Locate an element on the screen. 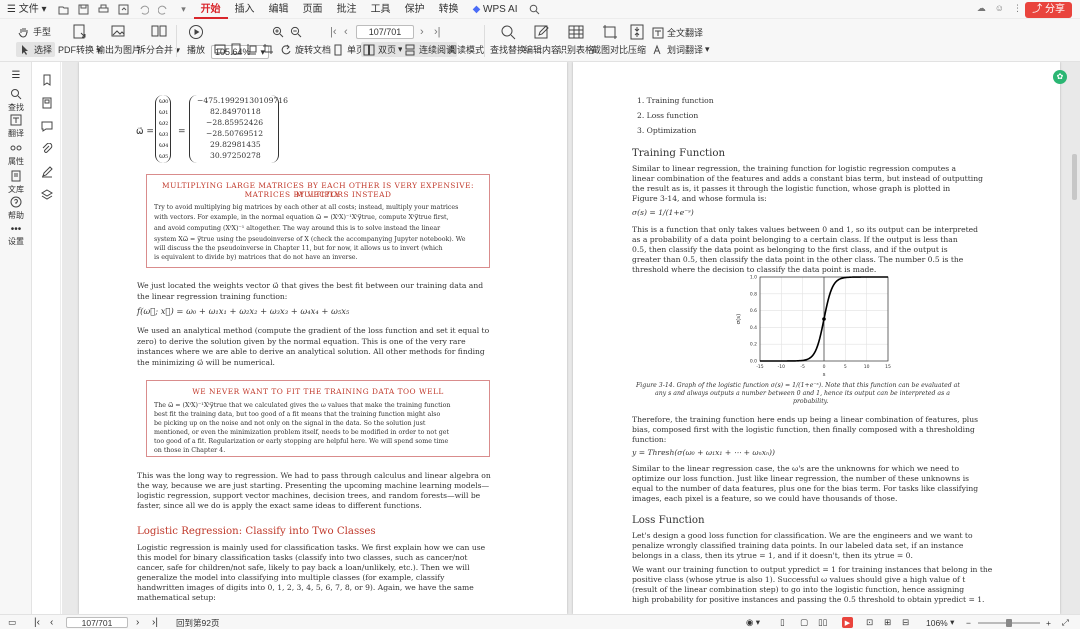 This screenshot has height=629, width=1080. play-button: 播放 is located at coordinates (196, 40).